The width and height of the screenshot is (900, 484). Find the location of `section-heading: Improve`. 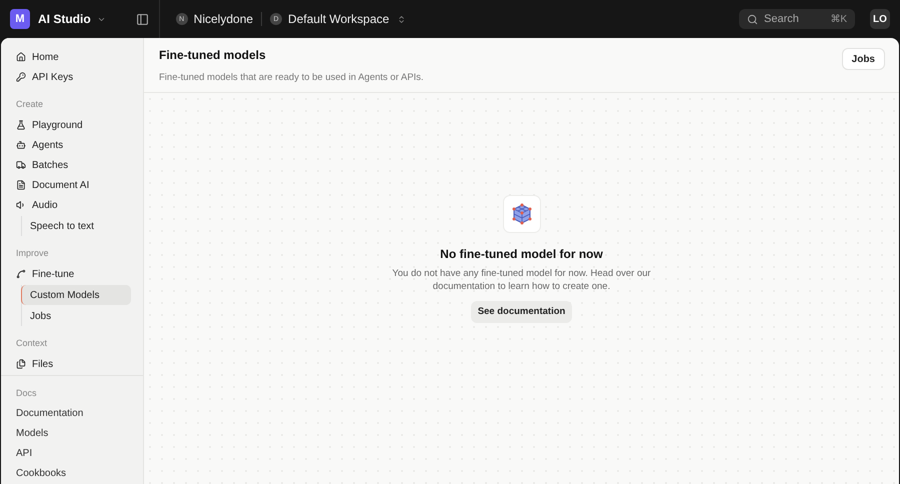

section-heading: Improve is located at coordinates (32, 253).